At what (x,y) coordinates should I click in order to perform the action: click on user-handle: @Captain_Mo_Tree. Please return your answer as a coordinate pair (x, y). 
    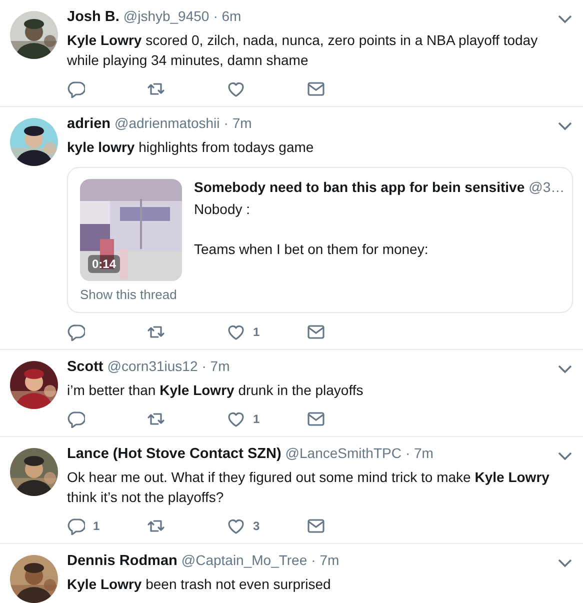
    Looking at the image, I should click on (244, 560).